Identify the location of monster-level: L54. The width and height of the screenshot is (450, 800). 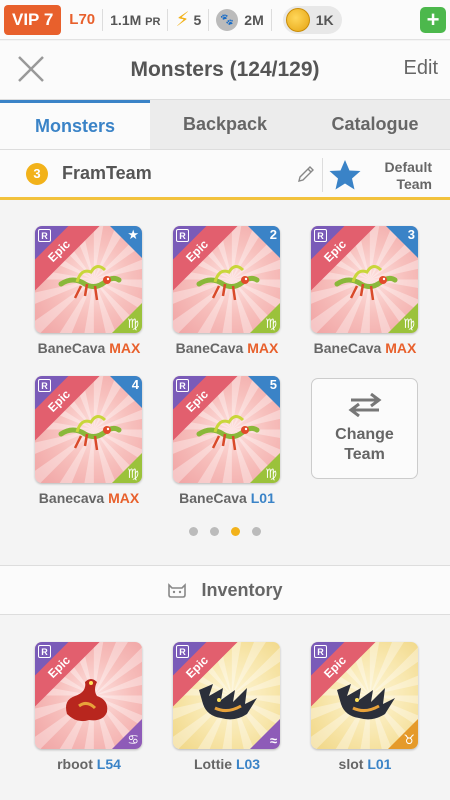
(108, 764).